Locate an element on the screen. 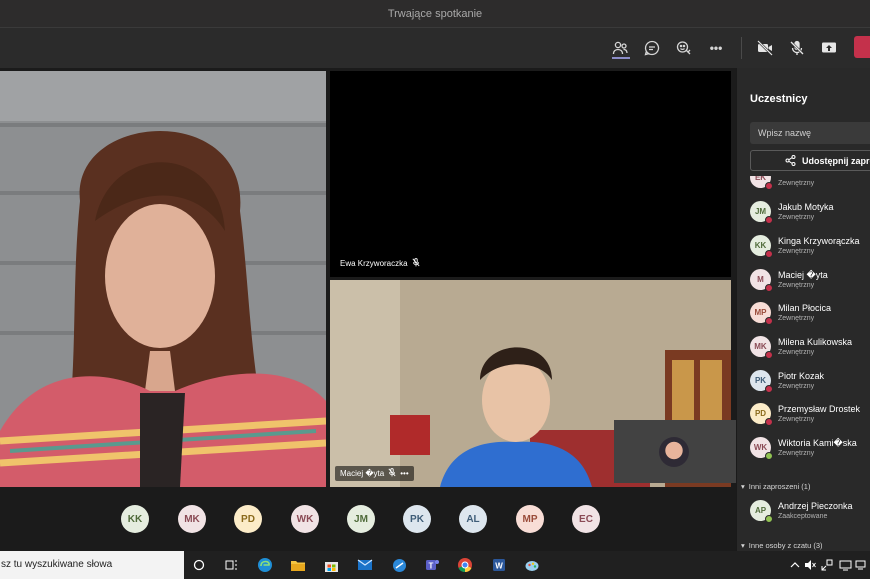 The image size is (870, 579). list-item: KK Kinga Krzyworączka Zewnętrzny is located at coordinates (803, 249).